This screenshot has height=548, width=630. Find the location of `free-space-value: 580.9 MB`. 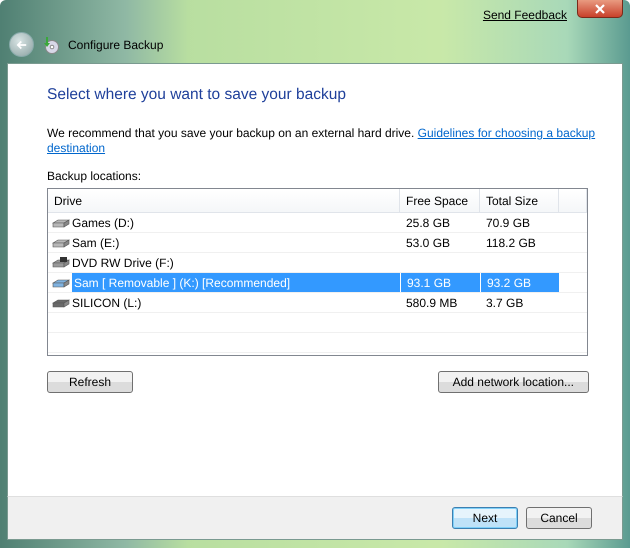

free-space-value: 580.9 MB is located at coordinates (432, 303).